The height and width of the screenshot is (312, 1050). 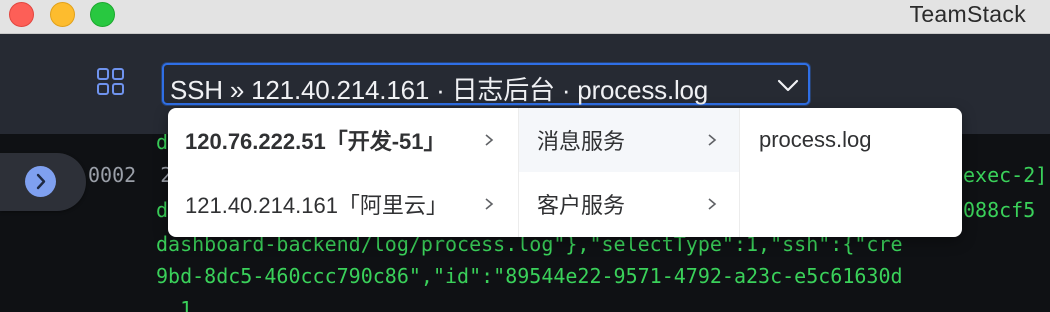 What do you see at coordinates (967, 14) in the screenshot?
I see `app-title: TeamStack` at bounding box center [967, 14].